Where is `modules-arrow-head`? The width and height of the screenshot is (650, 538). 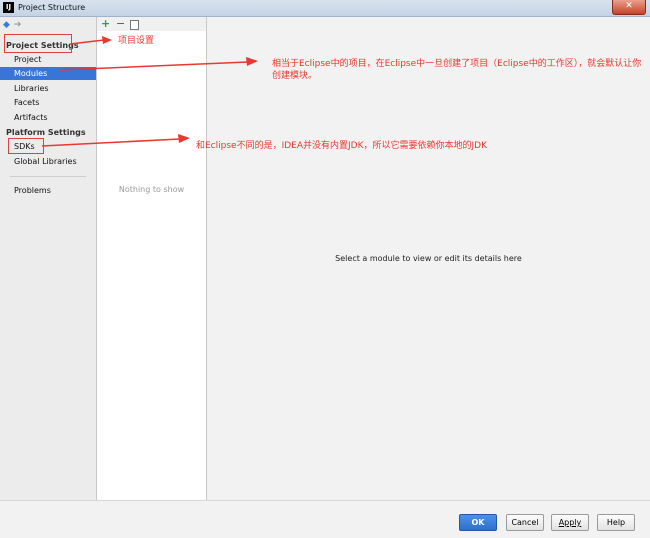 modules-arrow-head is located at coordinates (252, 61).